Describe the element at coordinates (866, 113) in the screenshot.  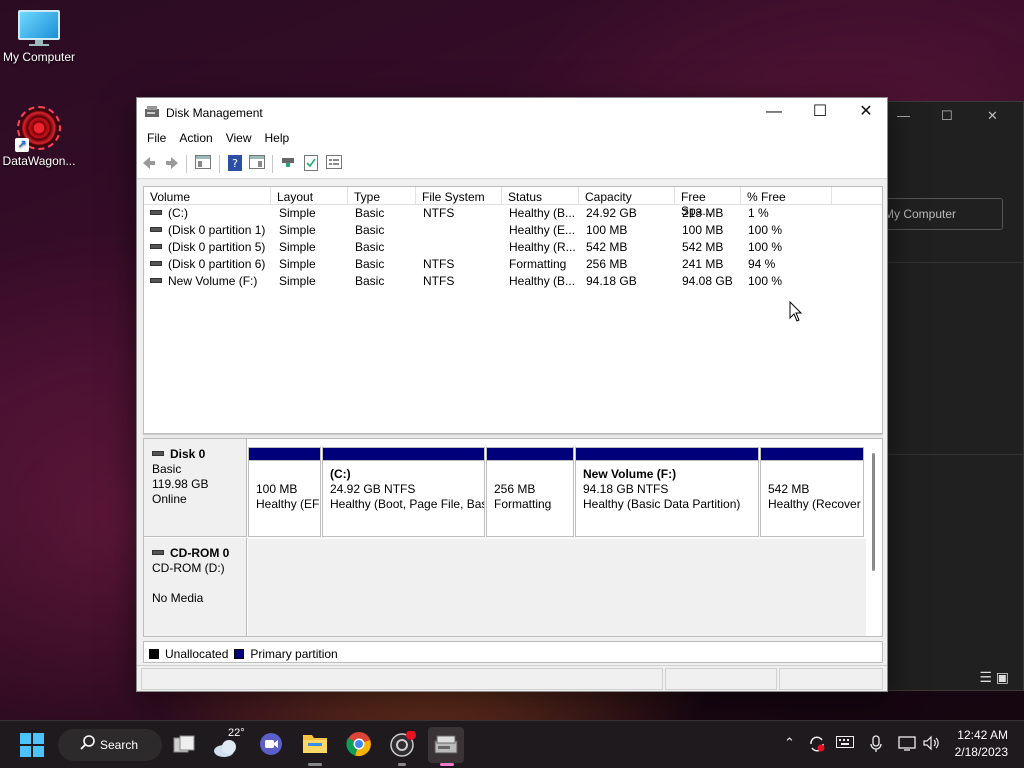
I see `close-button: ✕` at that location.